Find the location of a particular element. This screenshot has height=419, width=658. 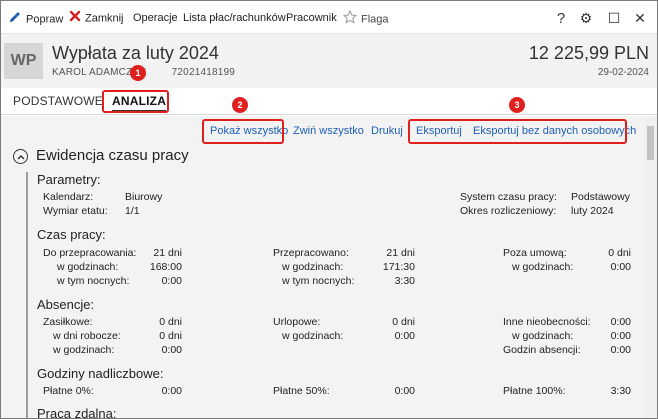

przepr-label: Przepracowano: is located at coordinates (311, 253).